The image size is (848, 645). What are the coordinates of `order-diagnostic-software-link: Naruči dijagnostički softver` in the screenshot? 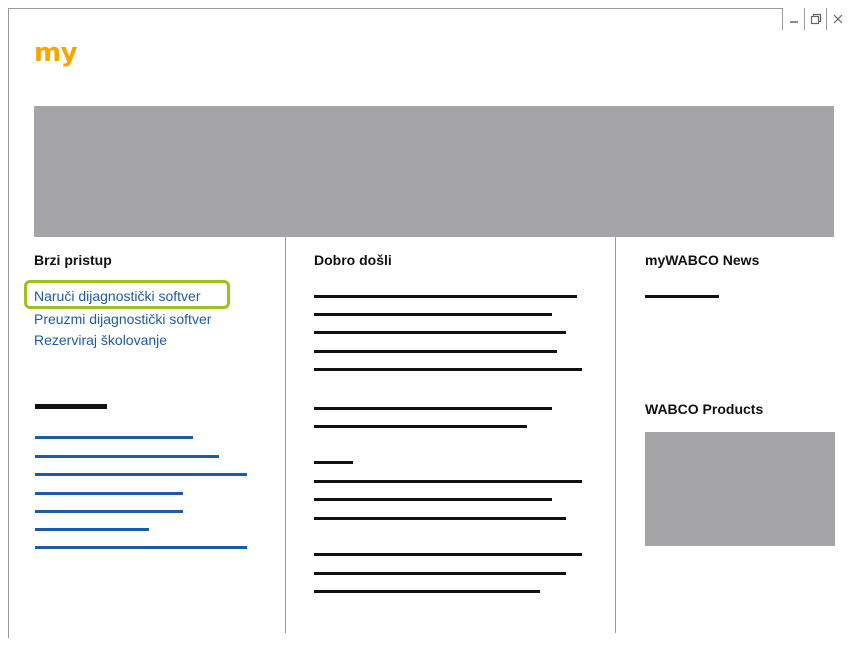 It's located at (117, 296).